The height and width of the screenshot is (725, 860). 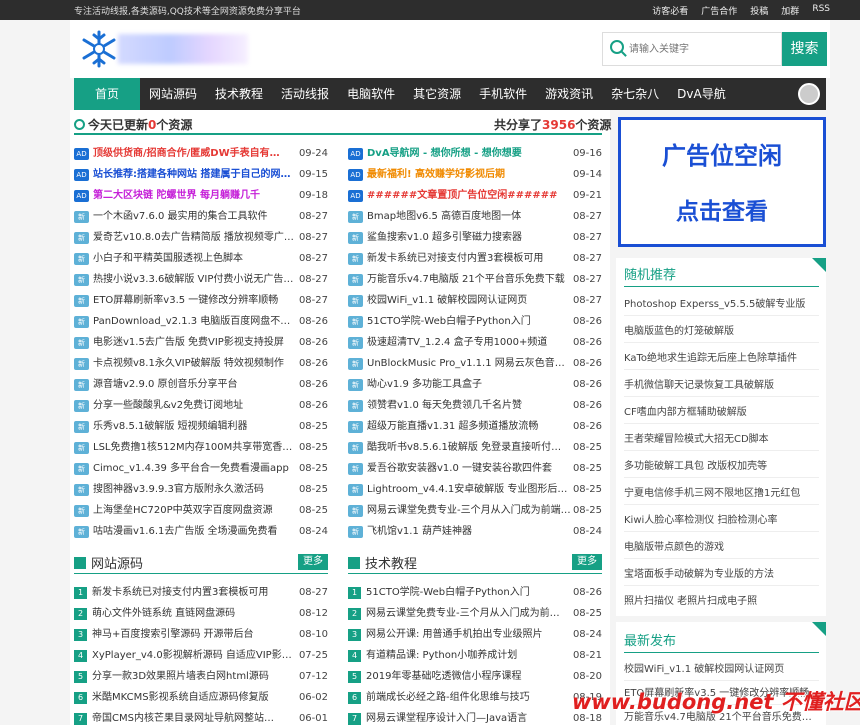 I want to click on list-item: AD DvA导航网 - 想你所想 - 想你想要 09-16, so click(x=475, y=153).